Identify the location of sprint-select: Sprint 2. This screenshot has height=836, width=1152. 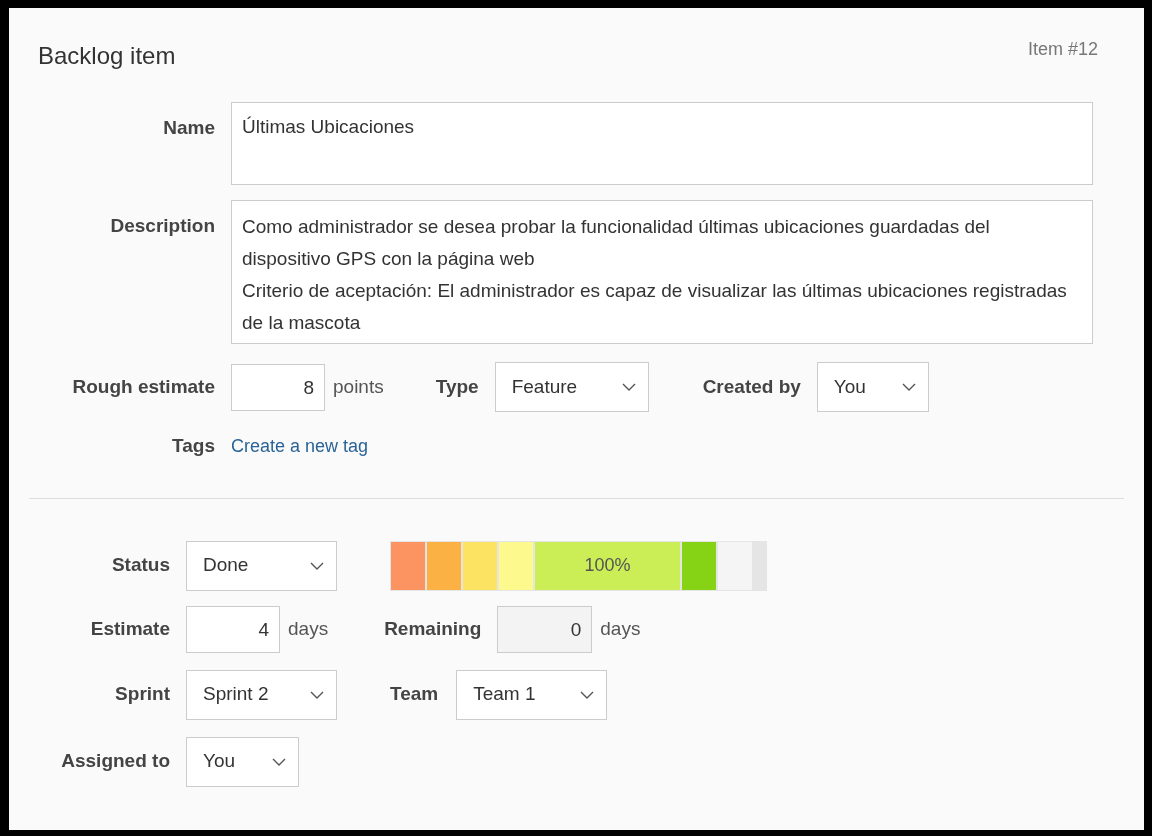
(261, 694).